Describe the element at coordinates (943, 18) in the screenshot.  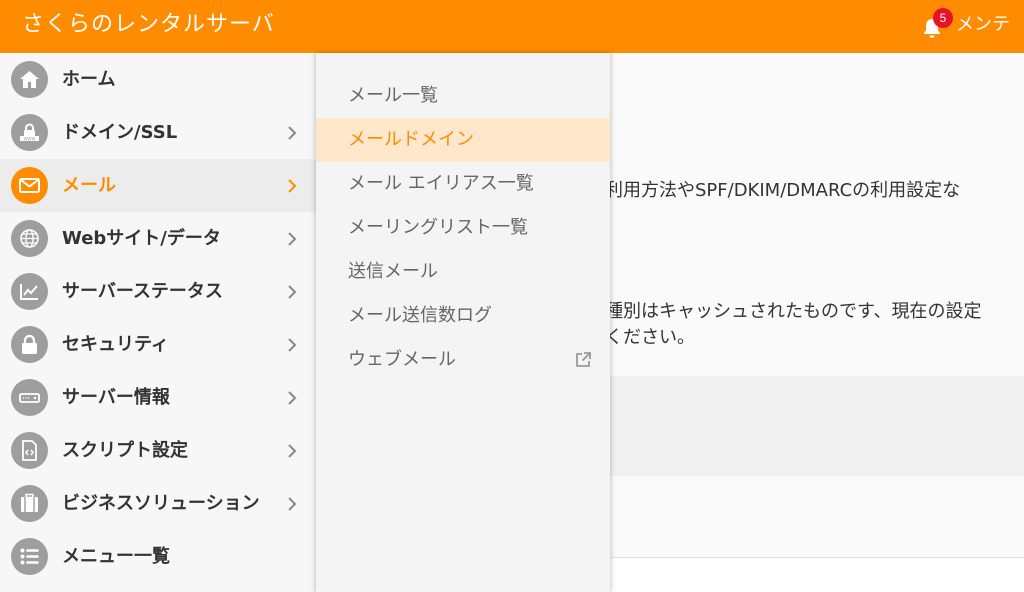
I see `notification-badge: 5` at that location.